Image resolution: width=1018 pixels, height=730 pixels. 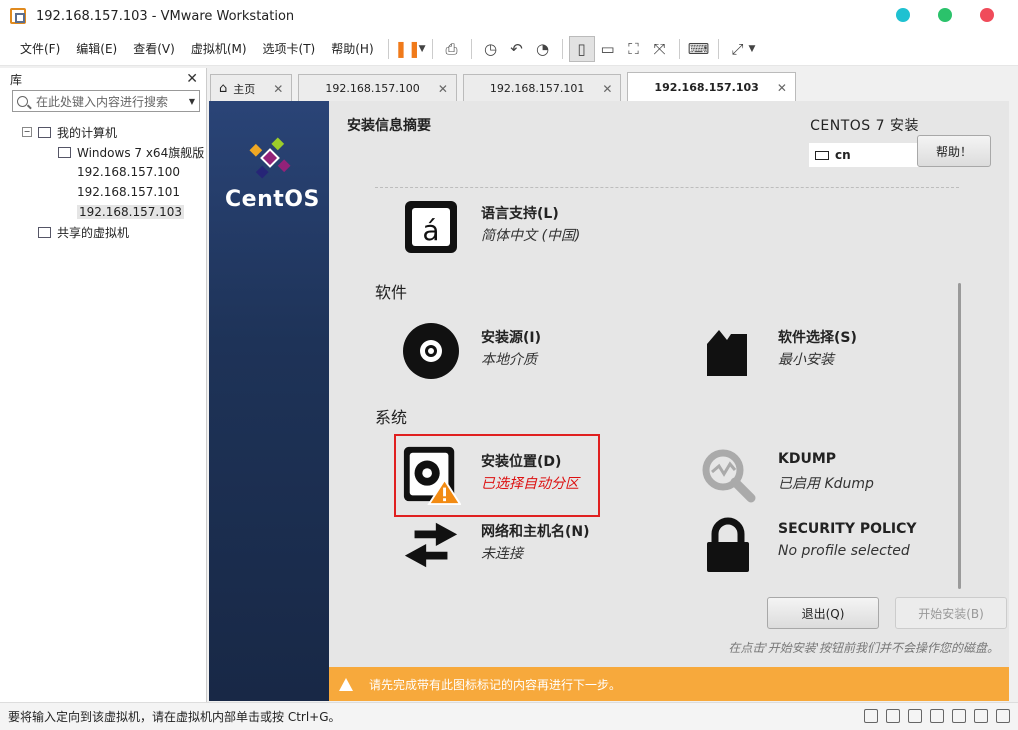 What do you see at coordinates (823, 613) in the screenshot?
I see `quit-button: 退出(Q)` at bounding box center [823, 613].